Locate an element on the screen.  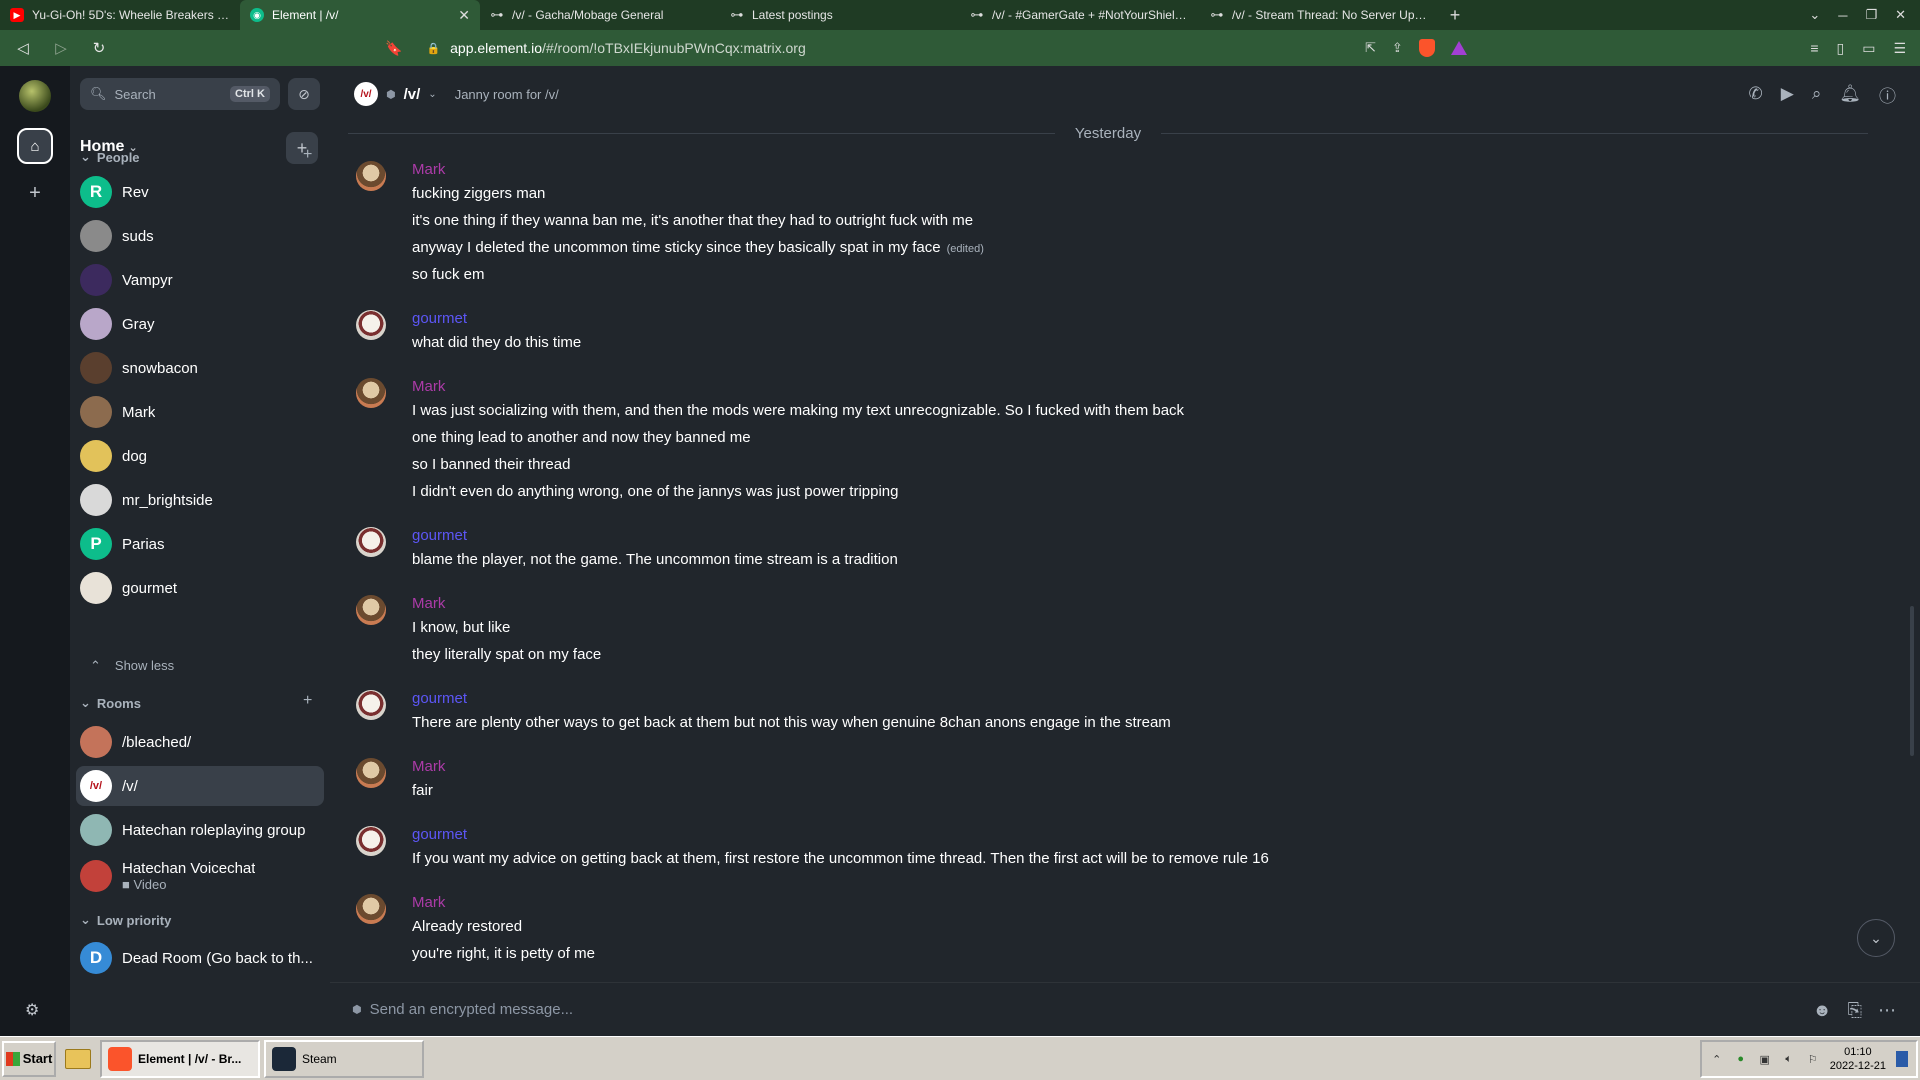
timeline-scrollbar is located at coordinates (1912, 681).